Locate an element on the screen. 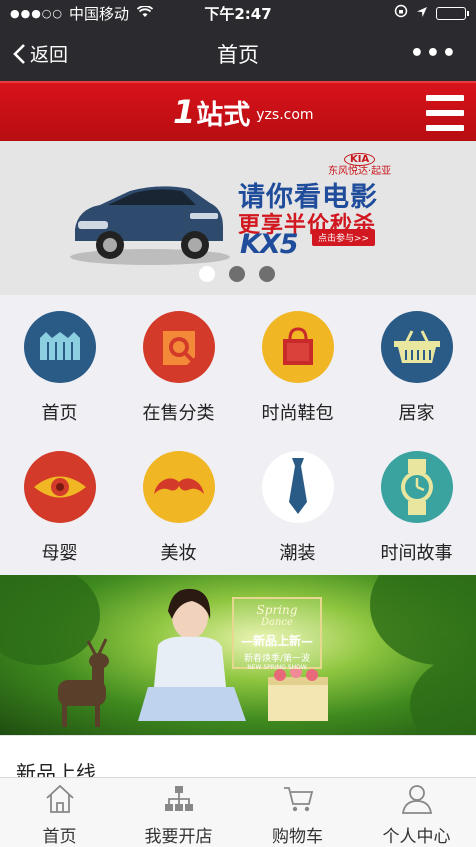 The image size is (476, 847). search-bubble-icon is located at coordinates (178, 347).